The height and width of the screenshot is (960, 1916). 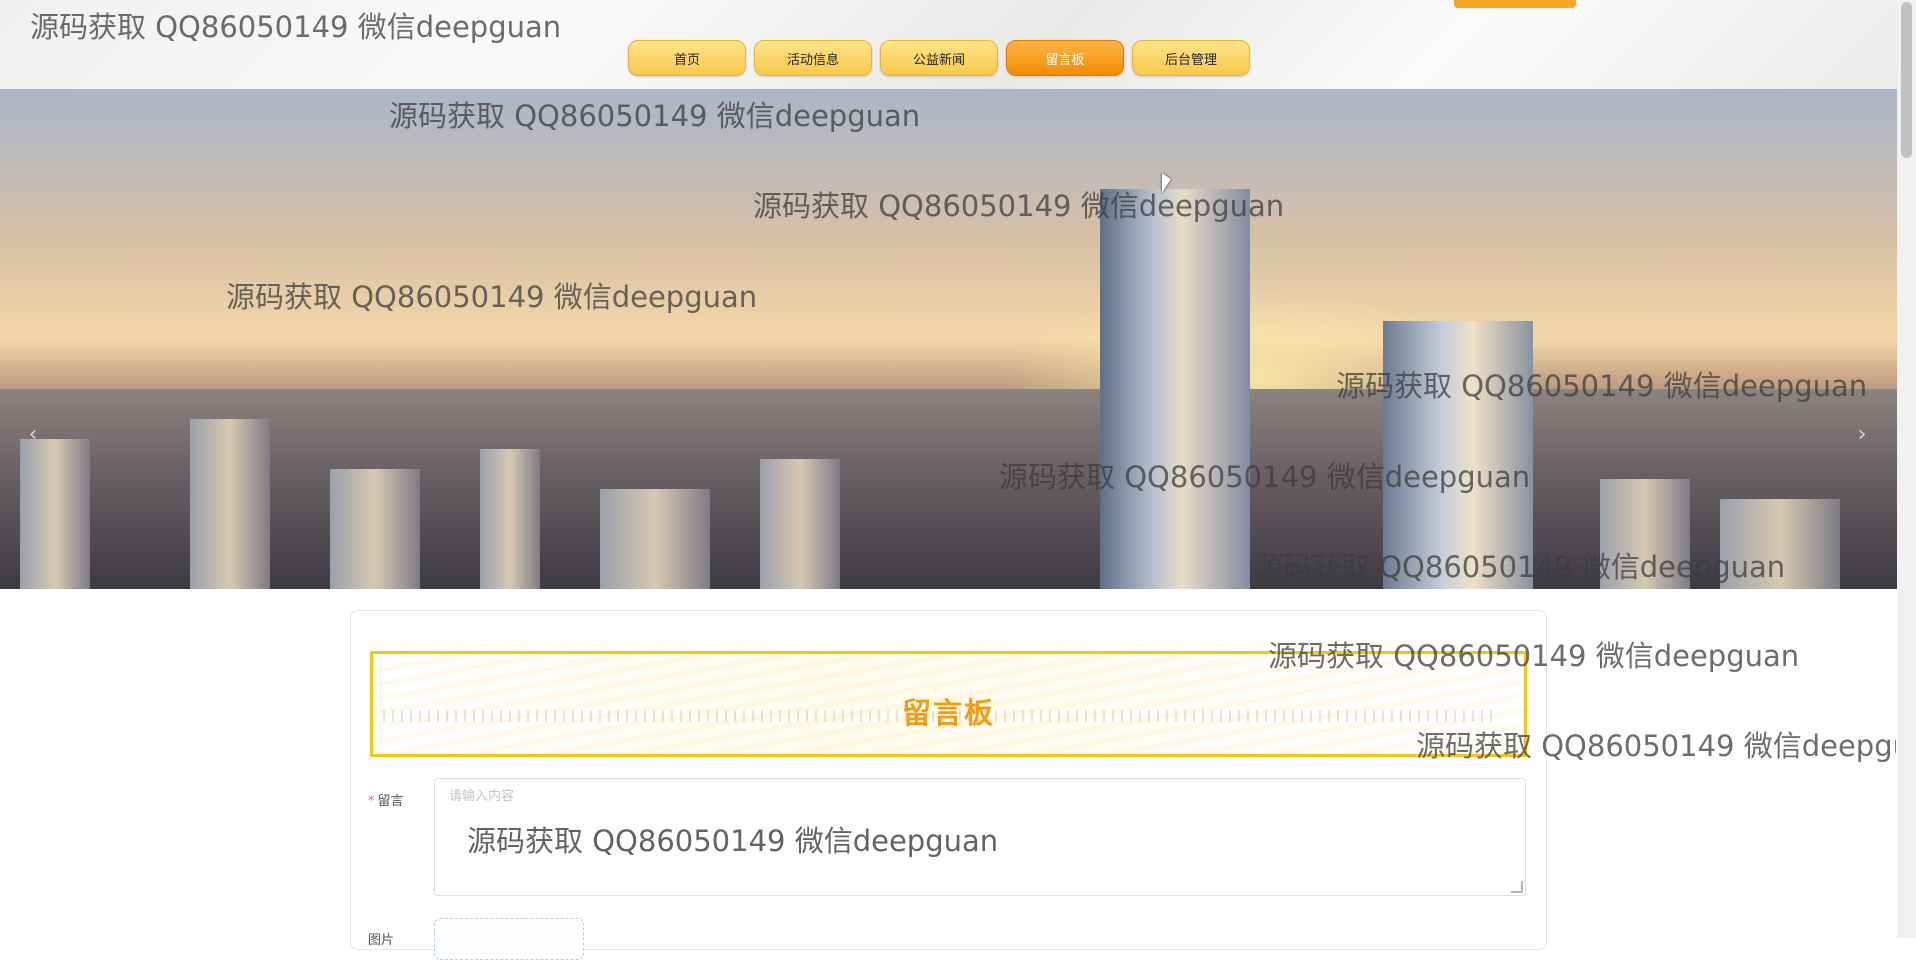 I want to click on message-label: * 留言, so click(x=386, y=799).